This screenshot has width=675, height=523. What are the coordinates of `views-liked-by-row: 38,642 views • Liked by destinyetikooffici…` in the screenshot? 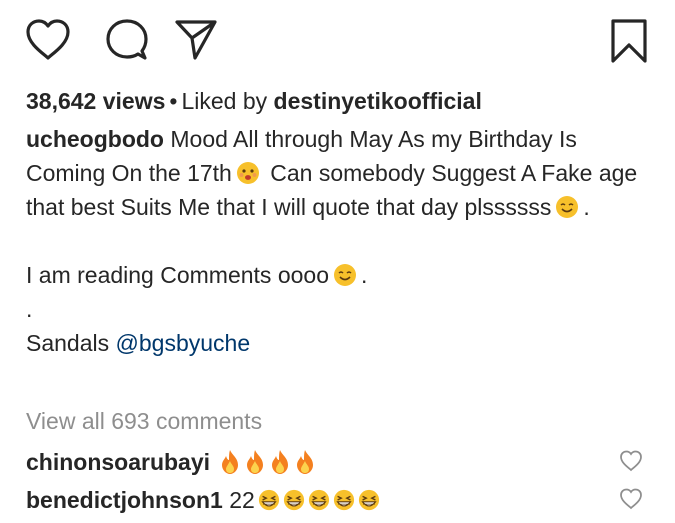 It's located at (254, 101).